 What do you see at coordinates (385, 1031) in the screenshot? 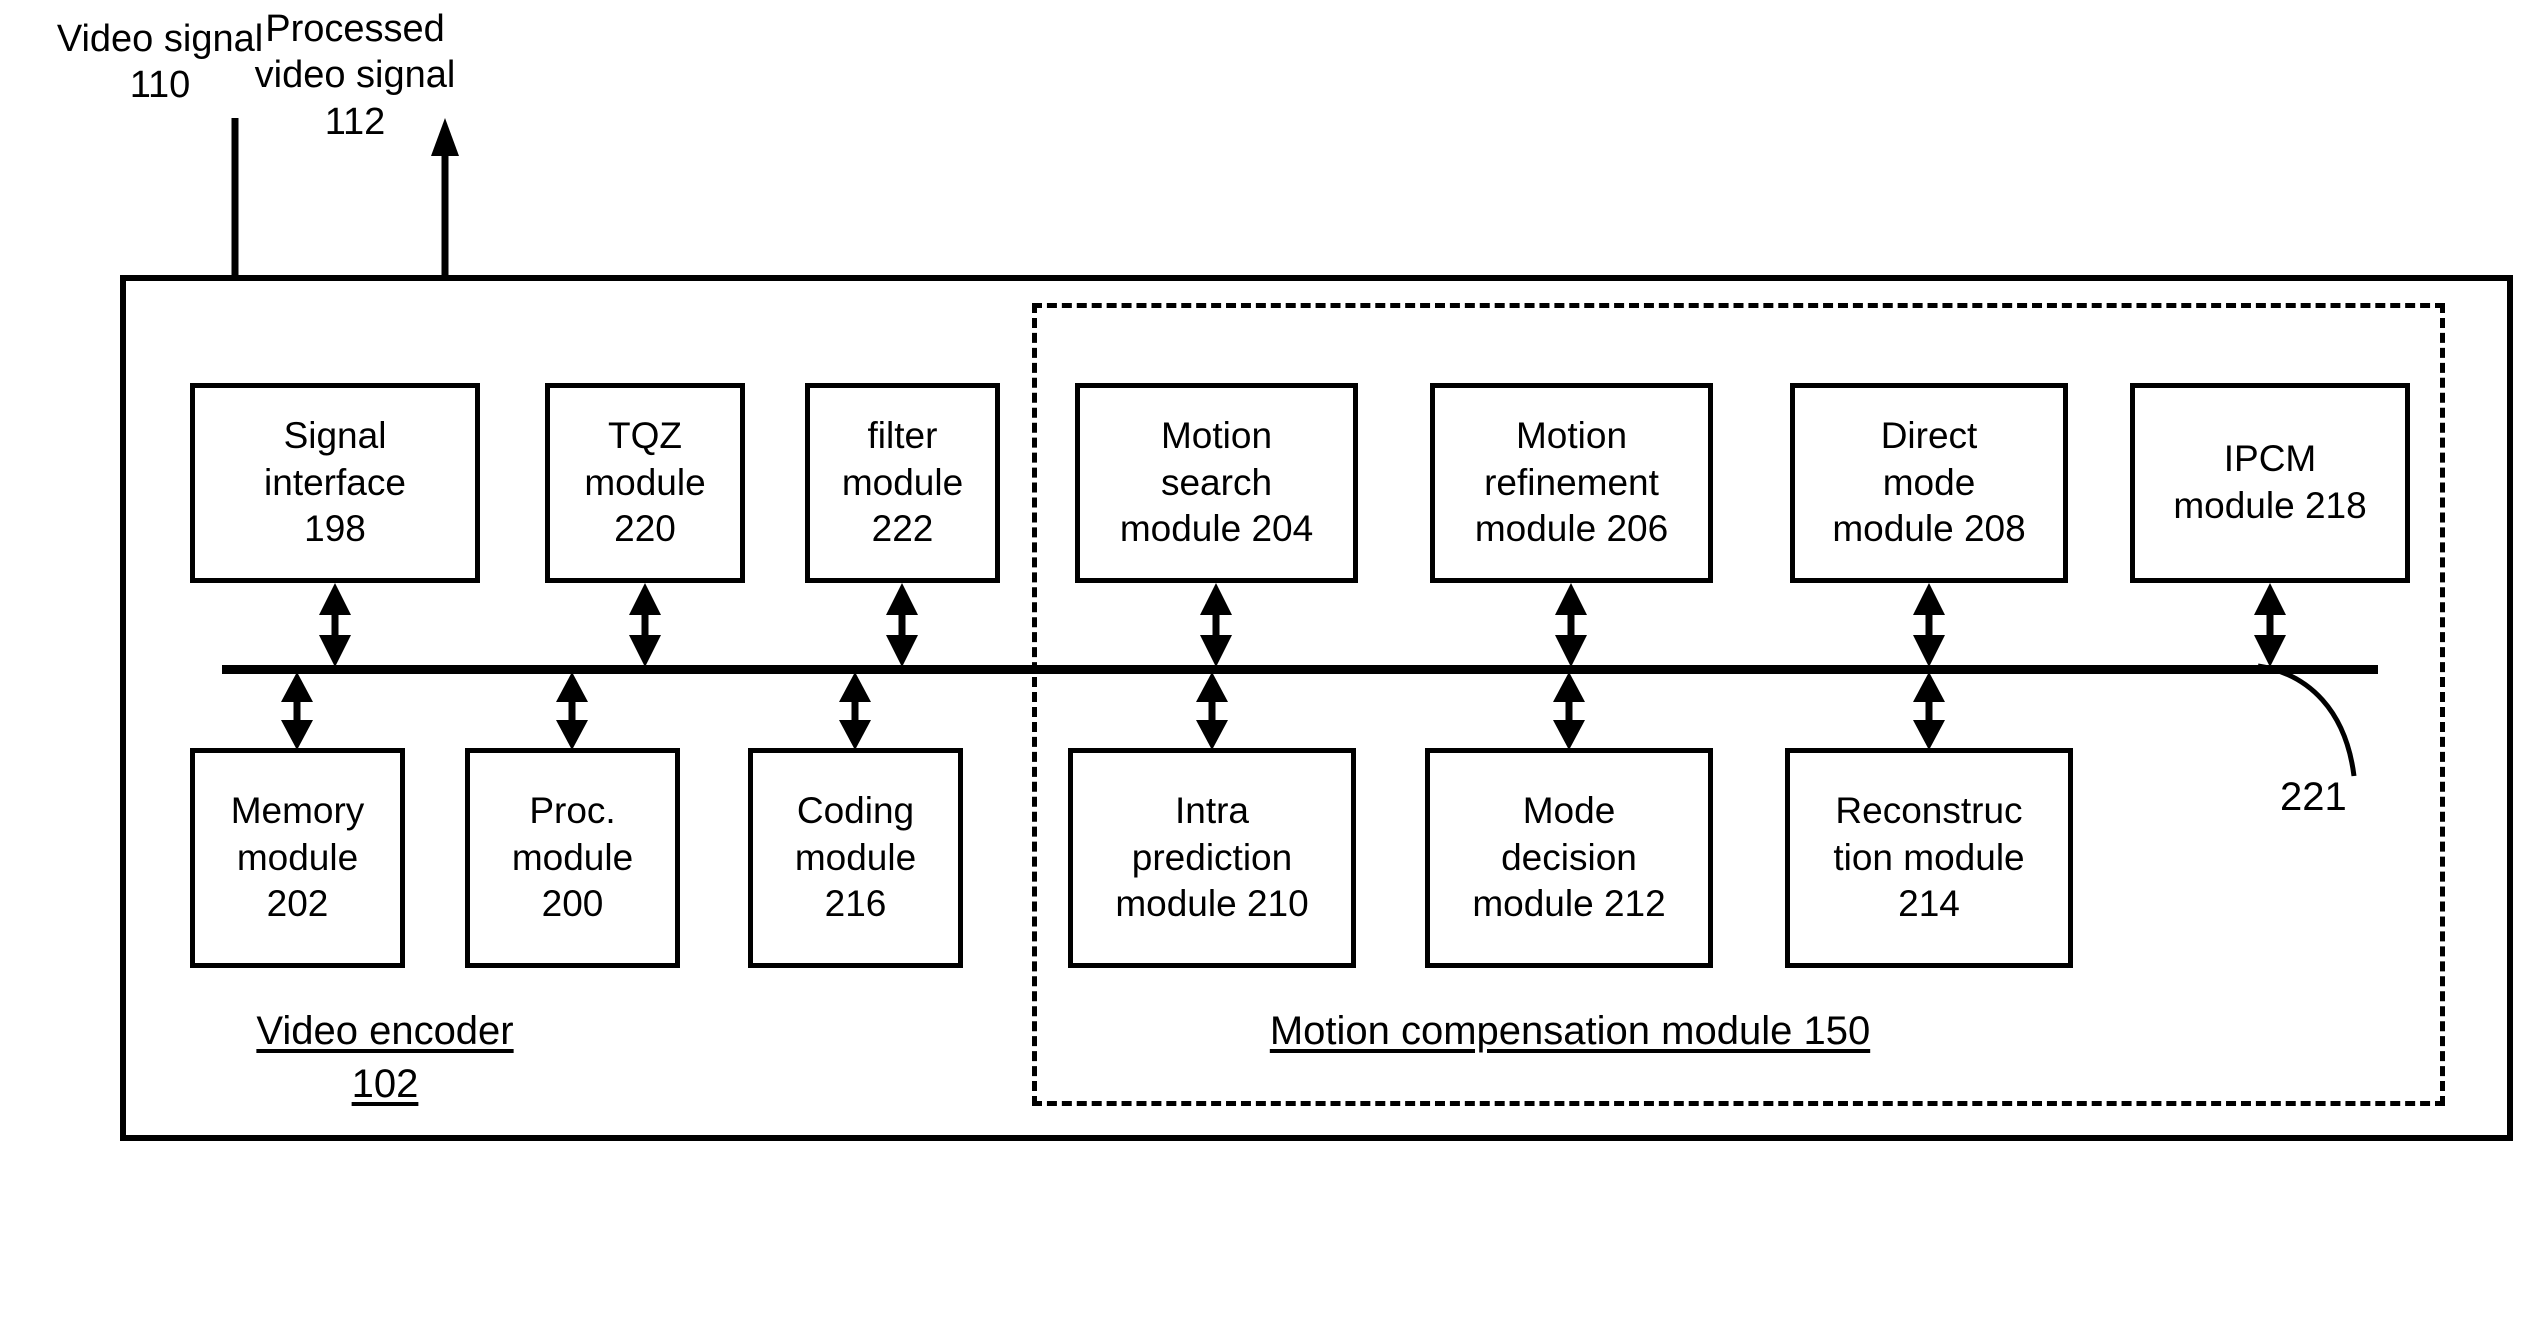
I see `video-encoder-caption-line1: Video encoder` at bounding box center [385, 1031].